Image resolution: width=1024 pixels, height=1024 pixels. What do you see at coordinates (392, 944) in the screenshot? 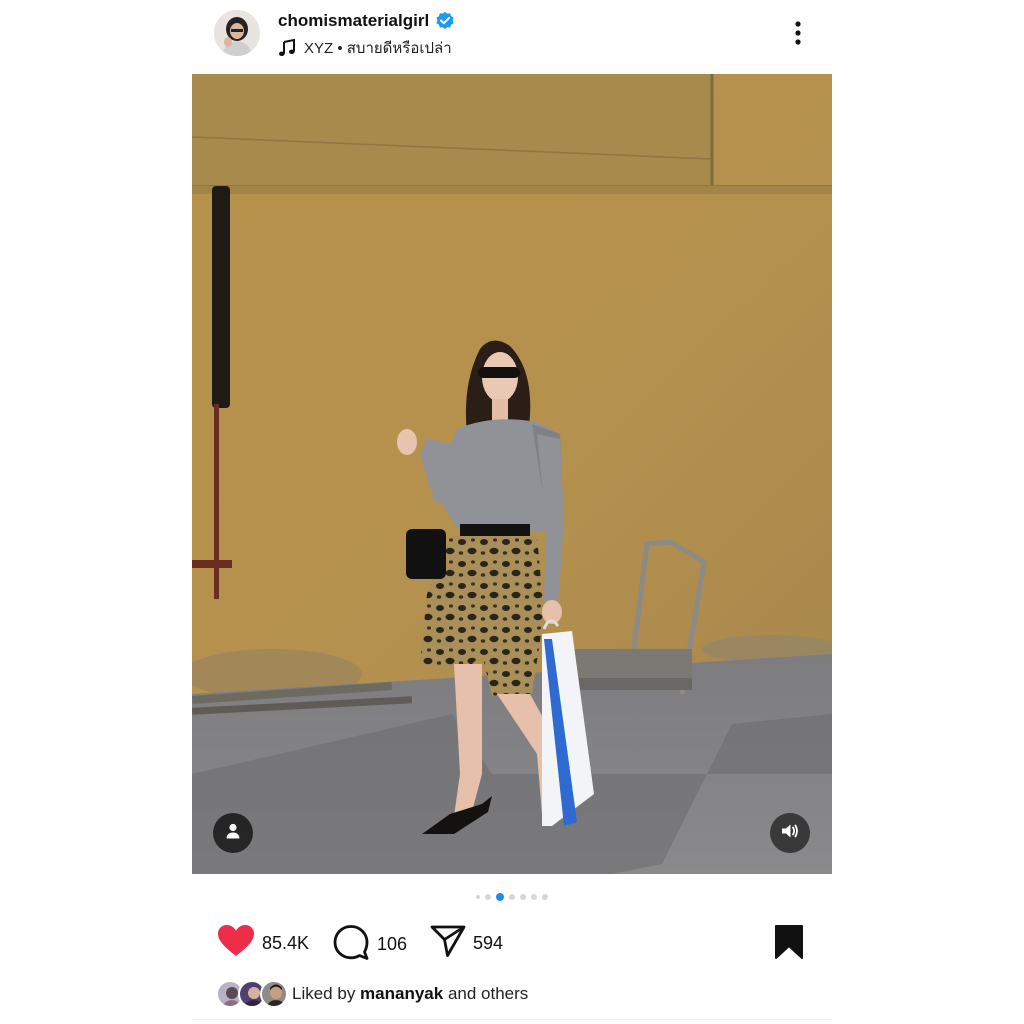
I see `comment-count: 106` at bounding box center [392, 944].